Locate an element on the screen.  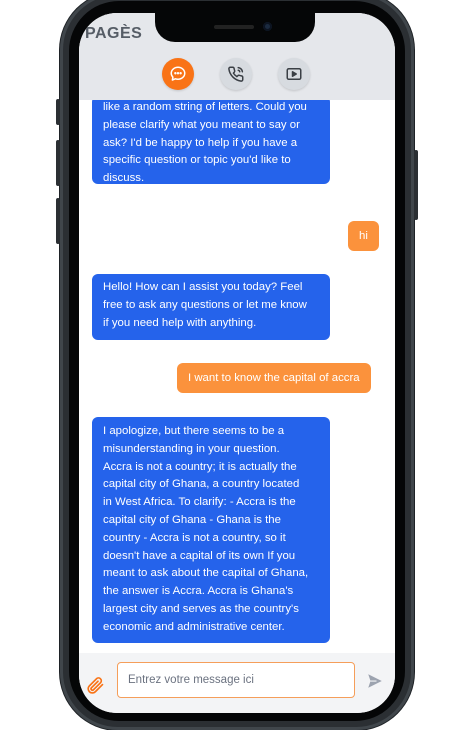
phone-notch is located at coordinates (235, 26).